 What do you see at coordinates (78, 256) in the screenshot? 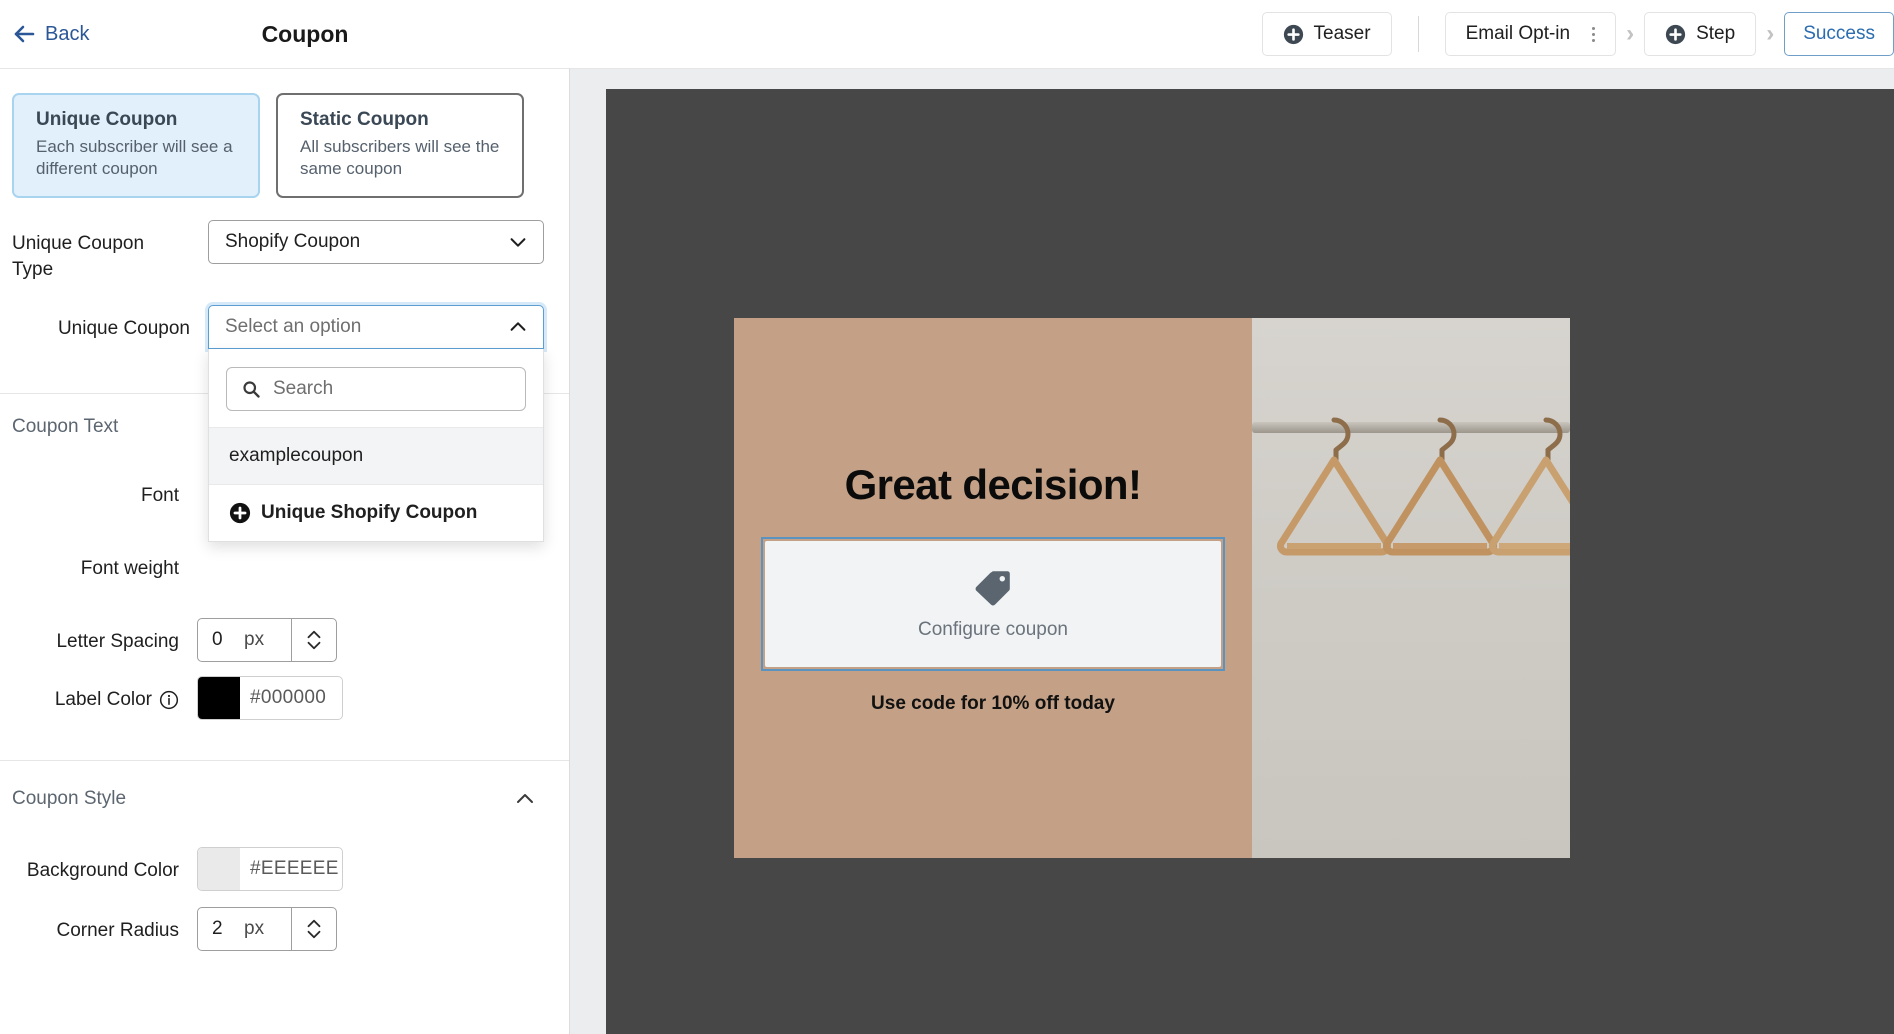
I see `unique-coupon-type-label: Unique Coupon Type` at bounding box center [78, 256].